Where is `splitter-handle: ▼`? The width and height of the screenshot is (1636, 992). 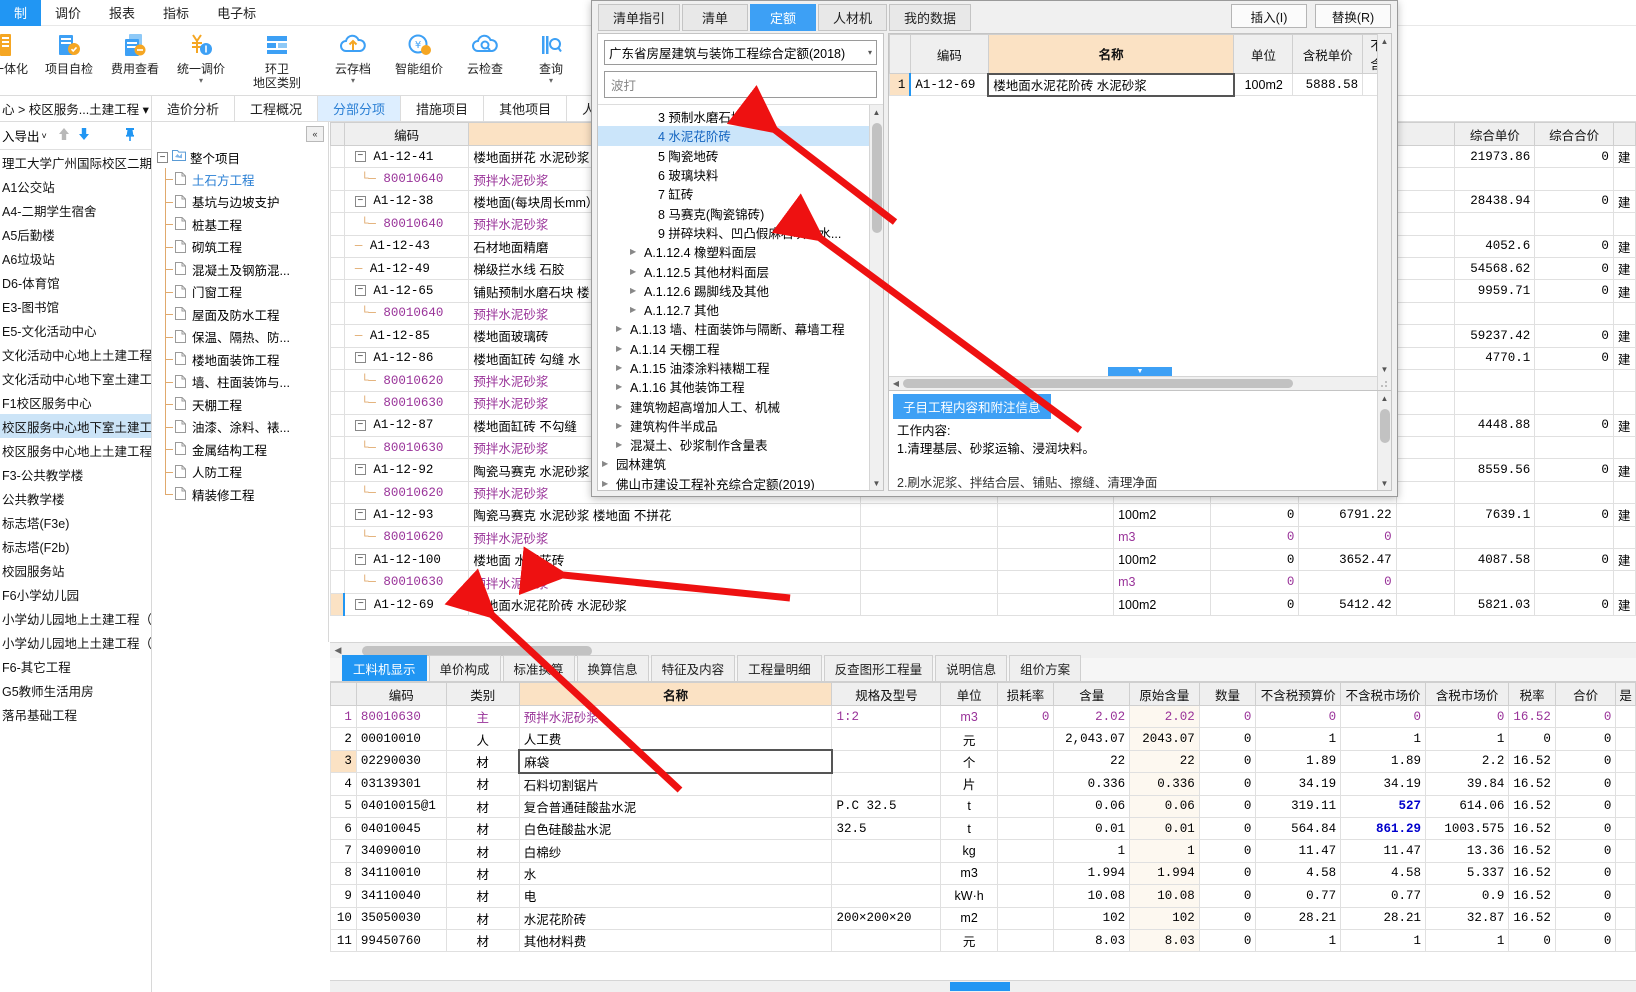 splitter-handle: ▼ is located at coordinates (1140, 371).